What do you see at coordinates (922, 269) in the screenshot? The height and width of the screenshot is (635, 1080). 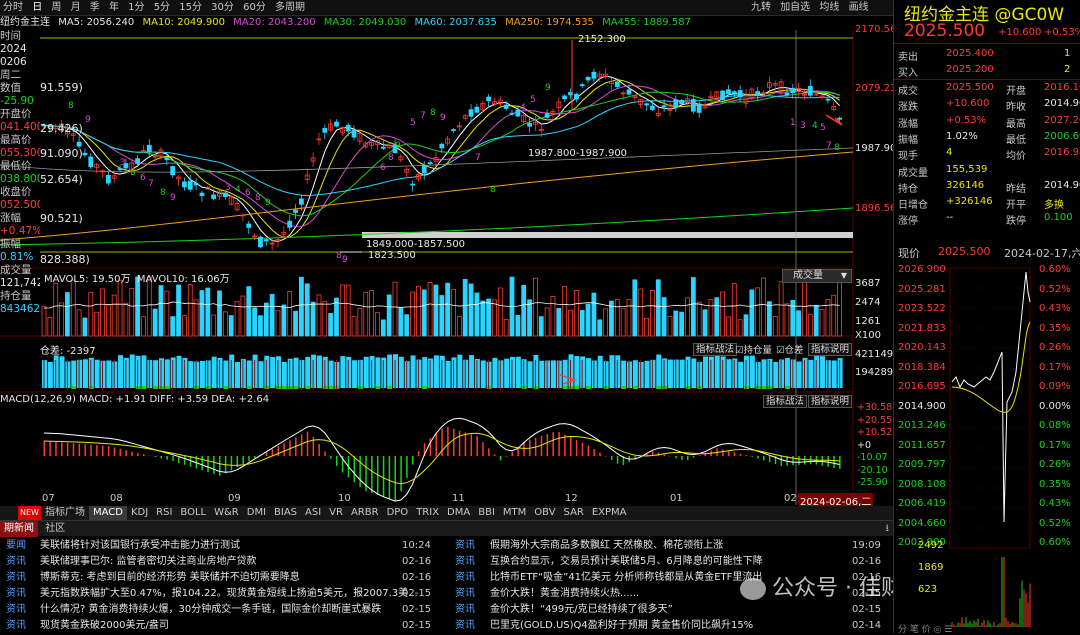 I see `mini-price-axis-0: 2026.900` at bounding box center [922, 269].